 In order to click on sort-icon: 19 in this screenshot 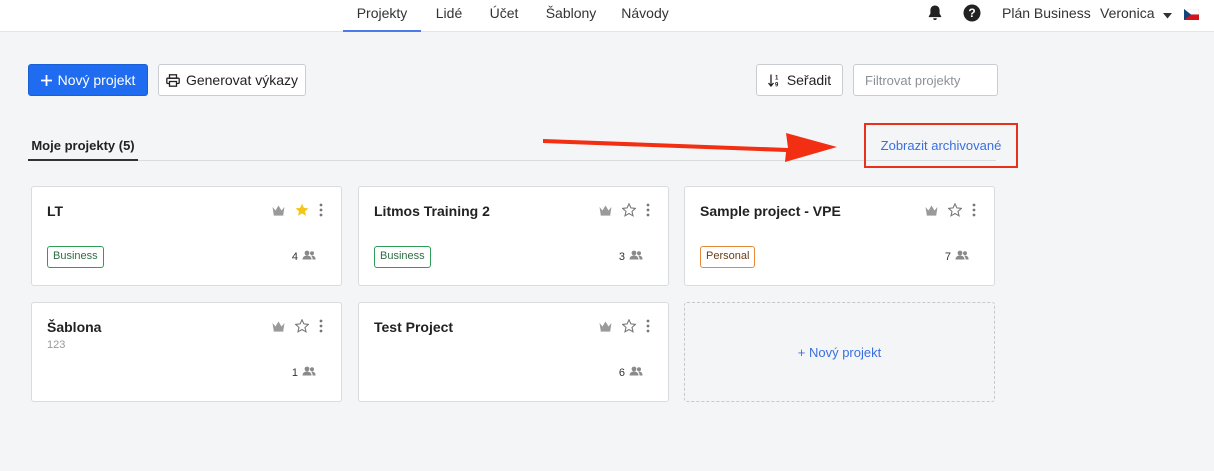, I will do `click(774, 80)`.